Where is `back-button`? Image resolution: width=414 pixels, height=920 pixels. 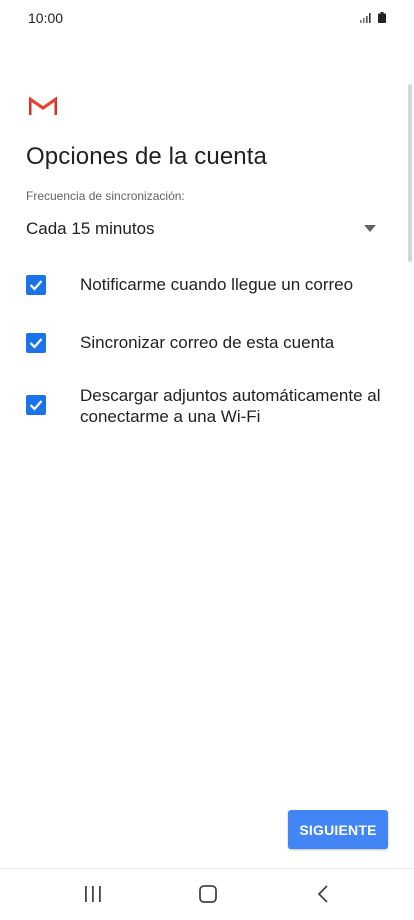
back-button is located at coordinates (324, 895).